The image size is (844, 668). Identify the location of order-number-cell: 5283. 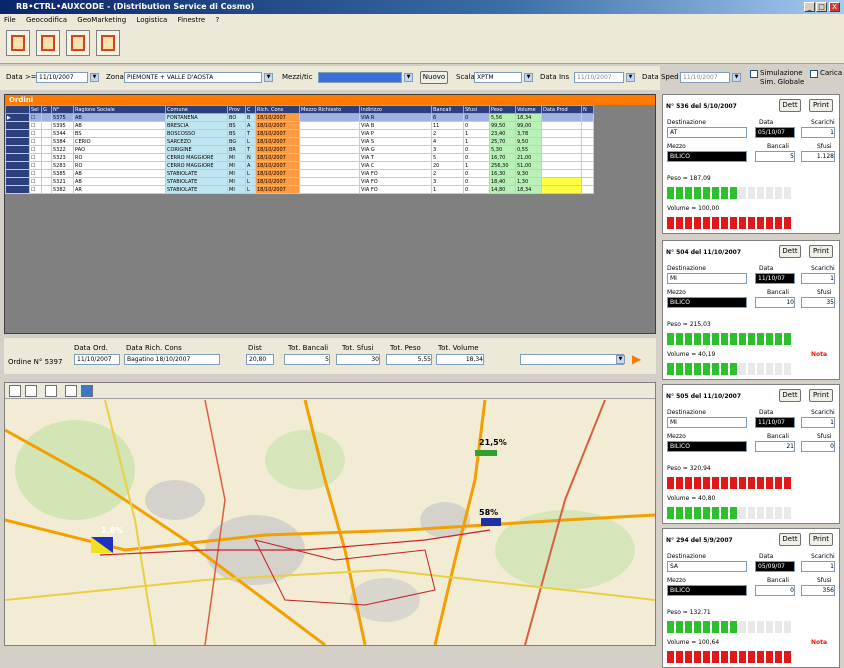
(62, 165).